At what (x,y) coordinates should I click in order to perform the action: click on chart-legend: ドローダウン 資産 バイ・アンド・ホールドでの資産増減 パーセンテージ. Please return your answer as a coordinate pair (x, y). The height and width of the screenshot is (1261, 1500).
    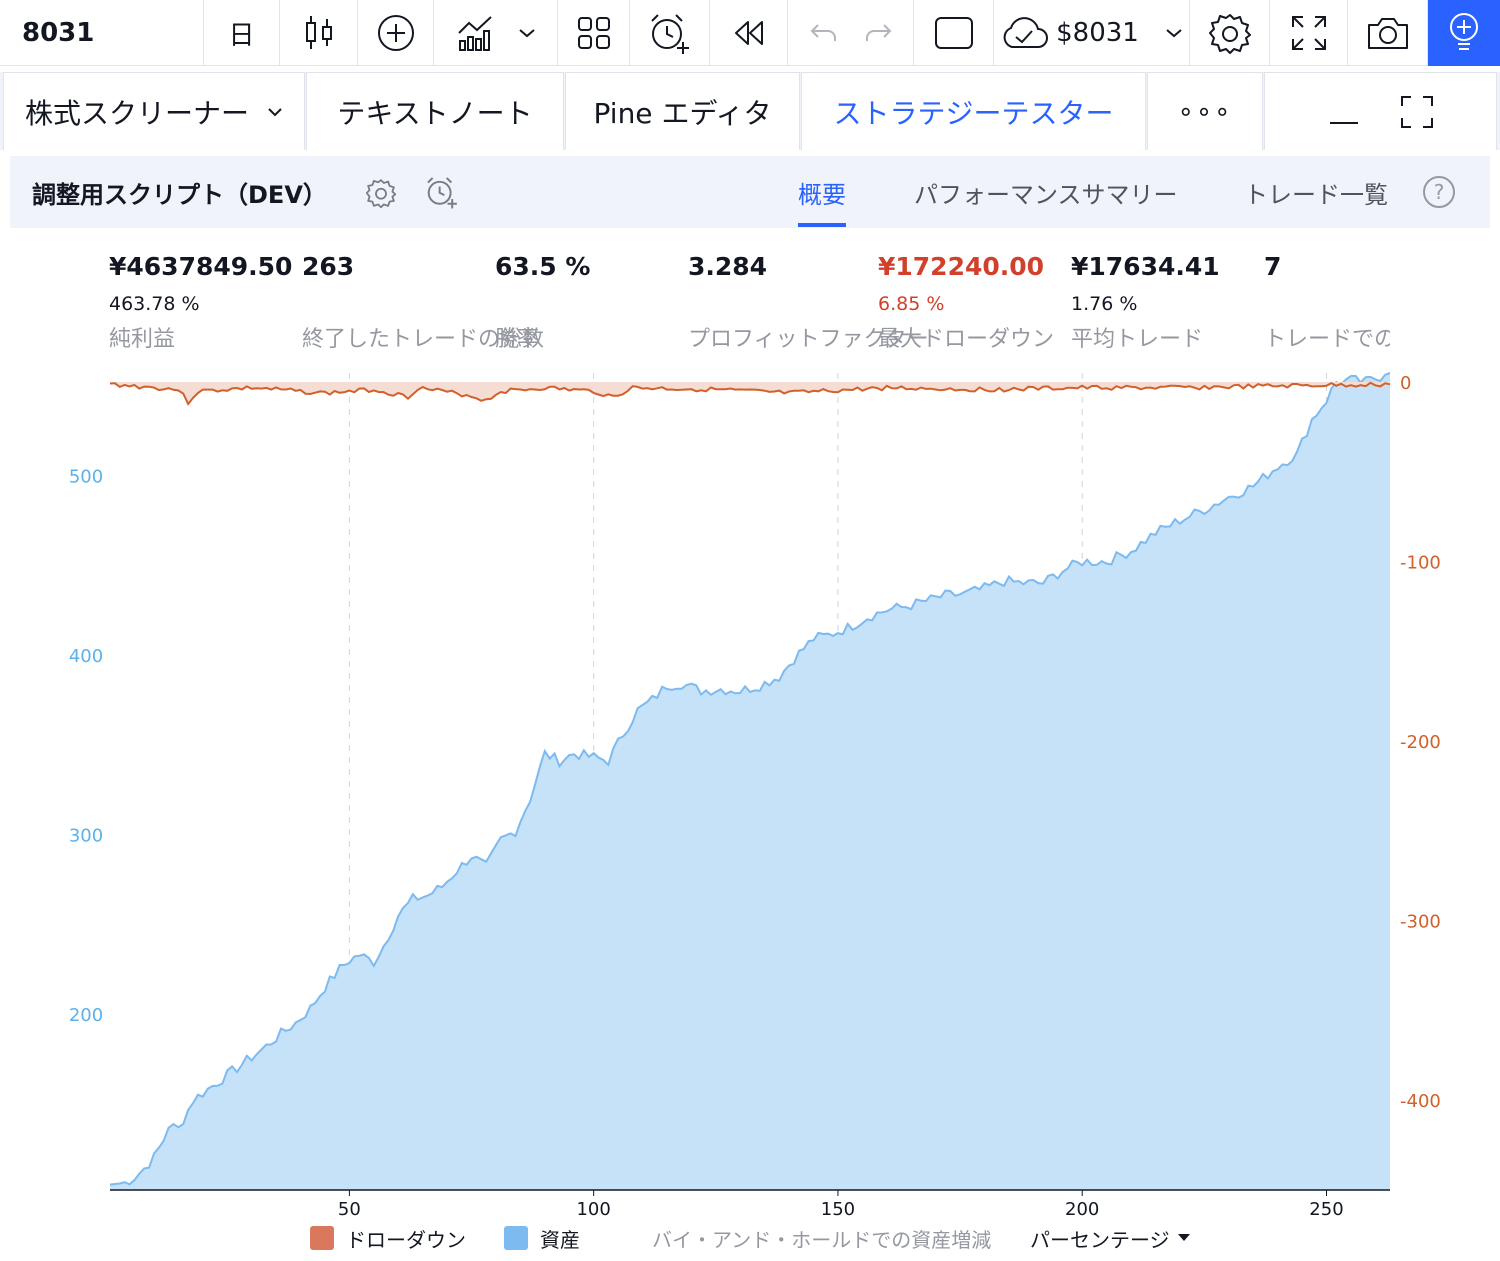
    Looking at the image, I should click on (750, 1238).